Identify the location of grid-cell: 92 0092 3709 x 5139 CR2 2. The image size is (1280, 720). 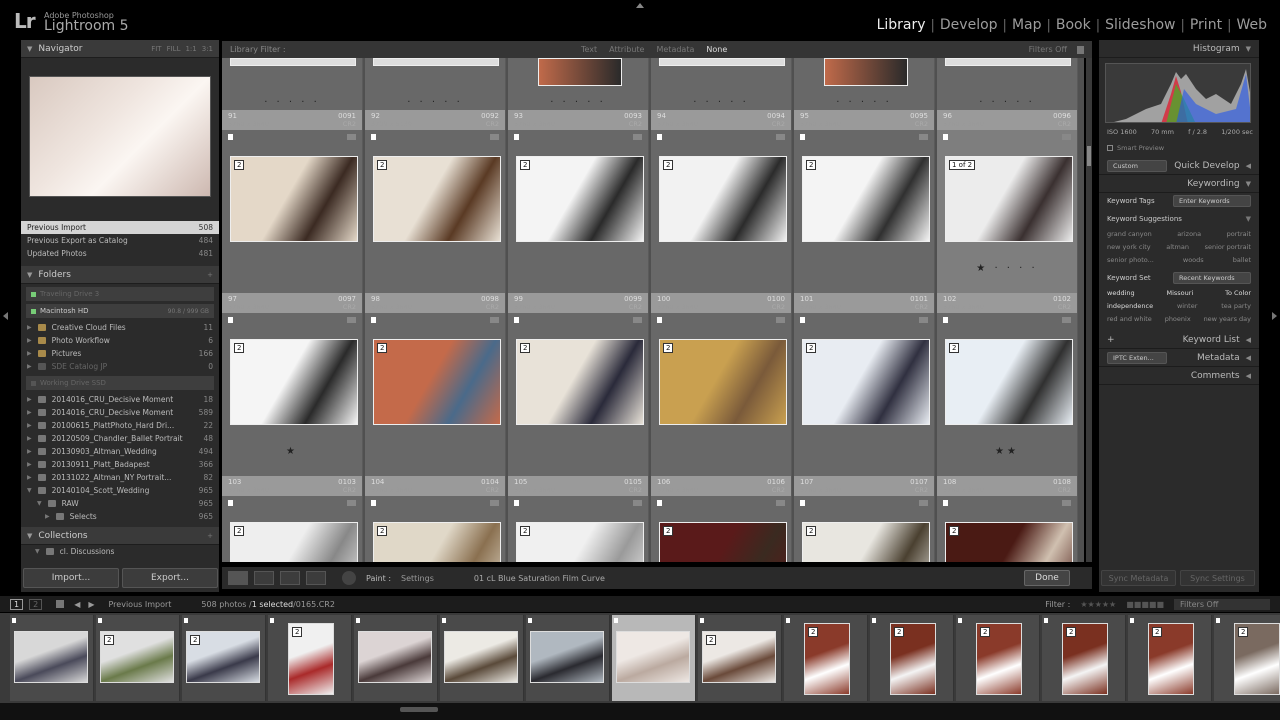
(435, 201).